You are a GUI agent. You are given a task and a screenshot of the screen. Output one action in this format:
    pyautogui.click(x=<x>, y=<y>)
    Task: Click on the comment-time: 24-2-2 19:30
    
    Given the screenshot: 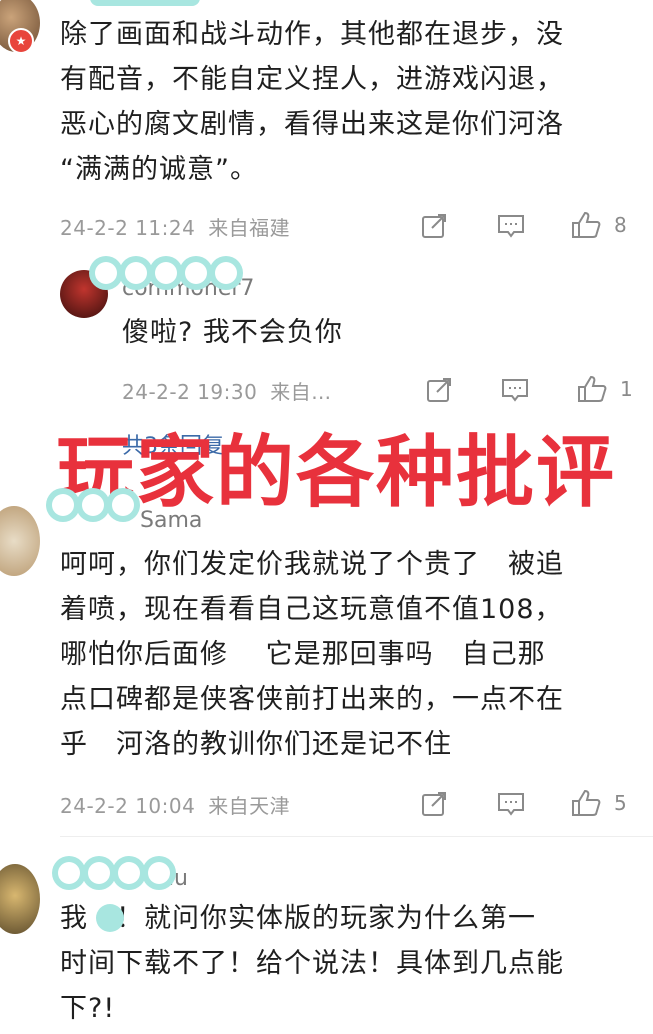 What is the action you would take?
    pyautogui.click(x=190, y=392)
    